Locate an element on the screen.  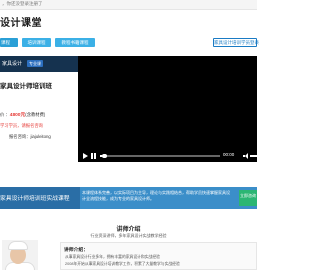
video-progress-thumb is located at coordinates (104, 155).